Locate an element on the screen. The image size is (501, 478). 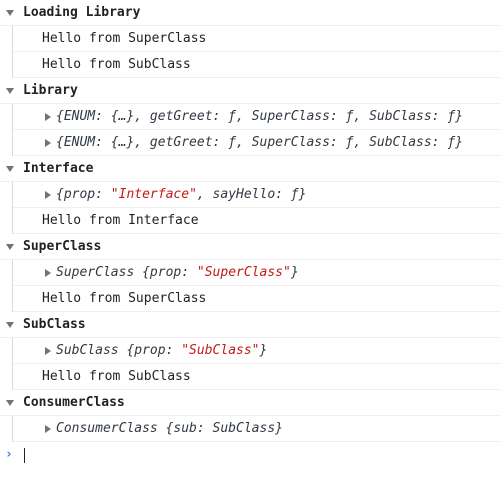
log-message: Hello from Interface is located at coordinates (257, 221).